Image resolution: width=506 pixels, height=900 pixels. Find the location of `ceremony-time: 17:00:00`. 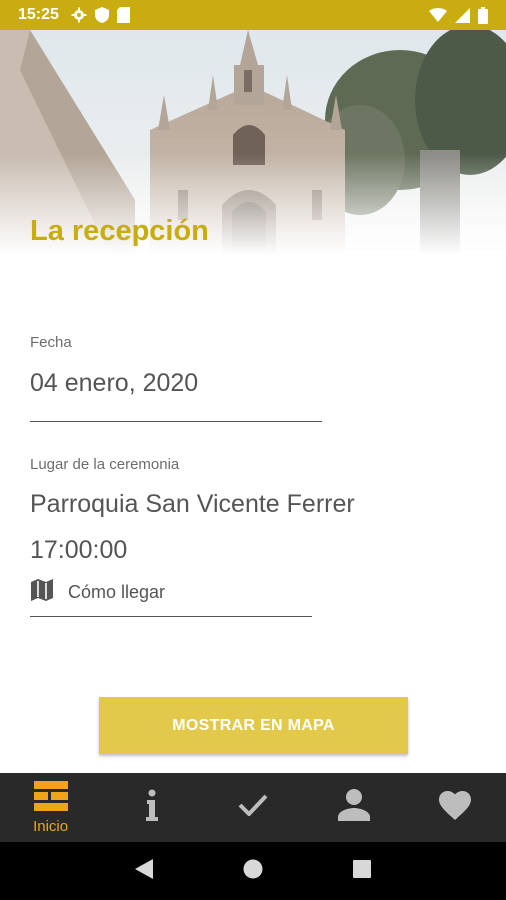

ceremony-time: 17:00:00 is located at coordinates (79, 550).